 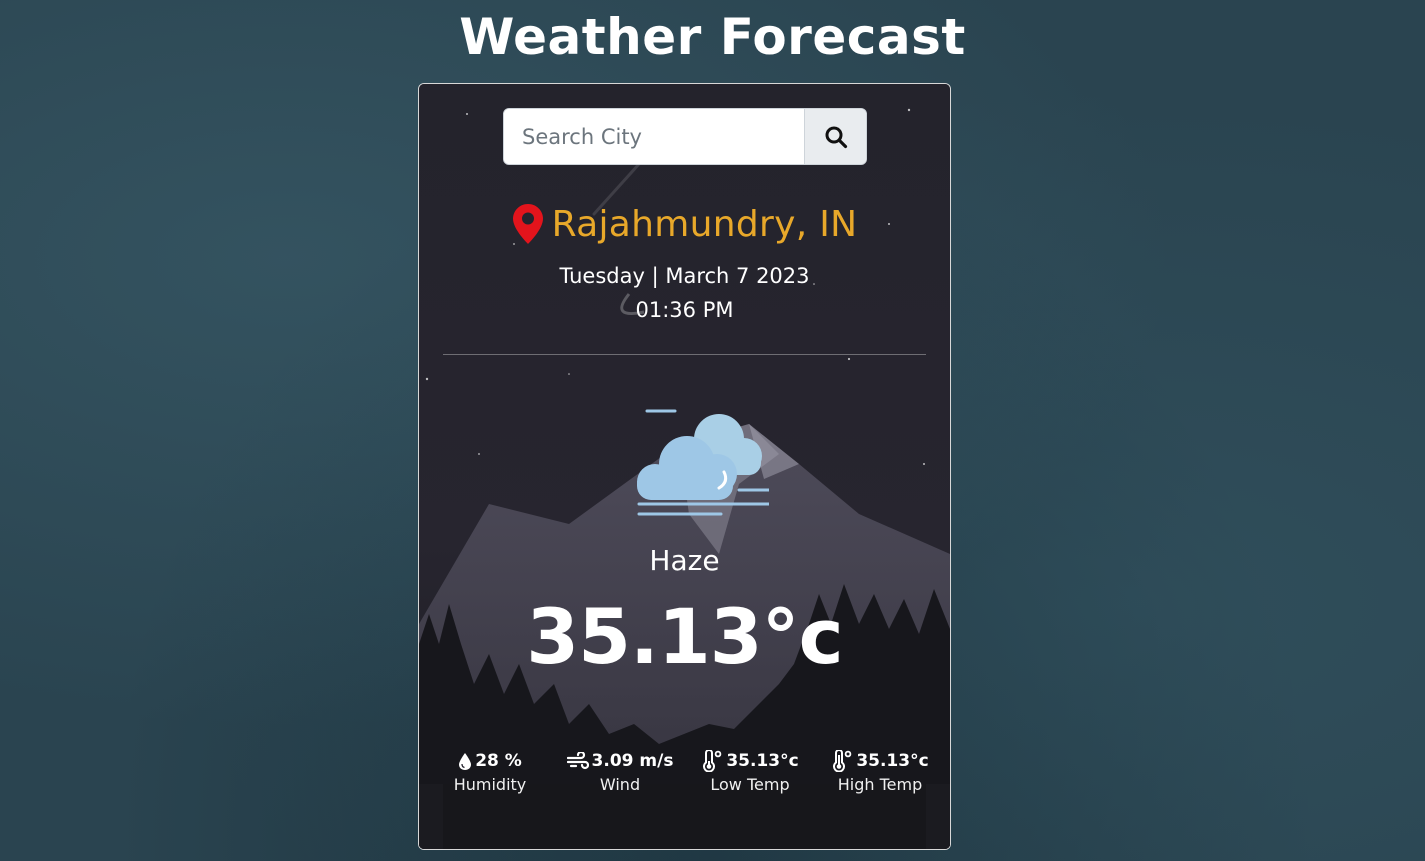 What do you see at coordinates (684, 560) in the screenshot?
I see `weather-condition: Haze` at bounding box center [684, 560].